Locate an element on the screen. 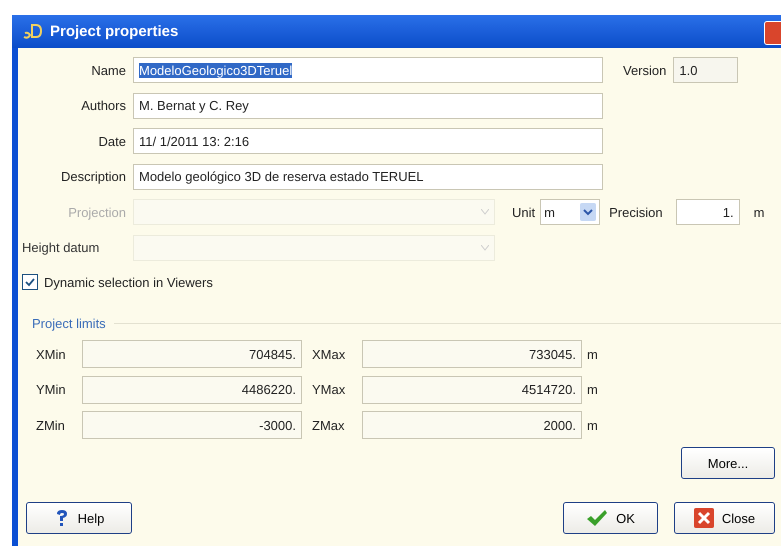 This screenshot has height=546, width=781. field-label: Version is located at coordinates (644, 70).